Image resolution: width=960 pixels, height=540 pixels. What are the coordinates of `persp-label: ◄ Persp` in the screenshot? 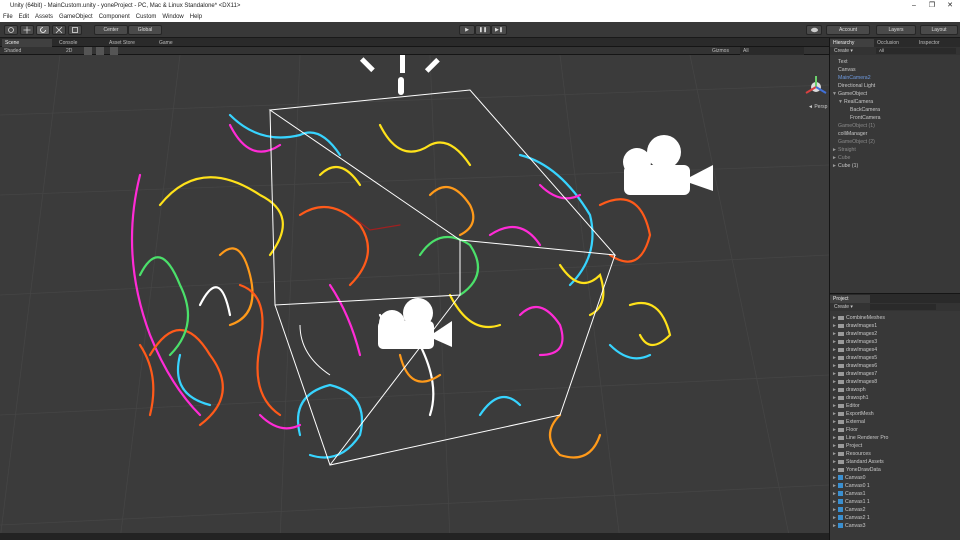 It's located at (817, 107).